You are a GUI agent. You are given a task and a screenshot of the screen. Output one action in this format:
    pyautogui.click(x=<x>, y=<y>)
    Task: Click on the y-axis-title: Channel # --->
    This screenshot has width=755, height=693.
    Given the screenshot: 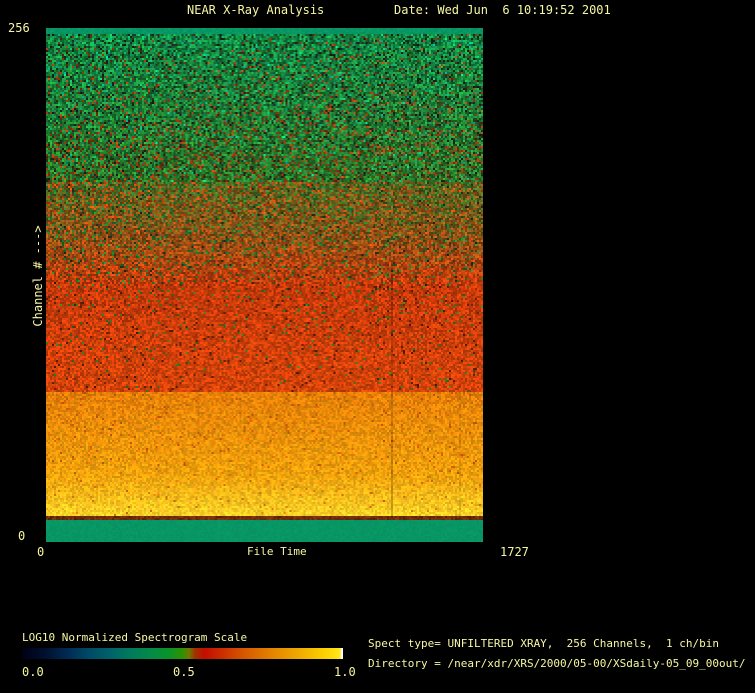 What is the action you would take?
    pyautogui.click(x=38, y=276)
    